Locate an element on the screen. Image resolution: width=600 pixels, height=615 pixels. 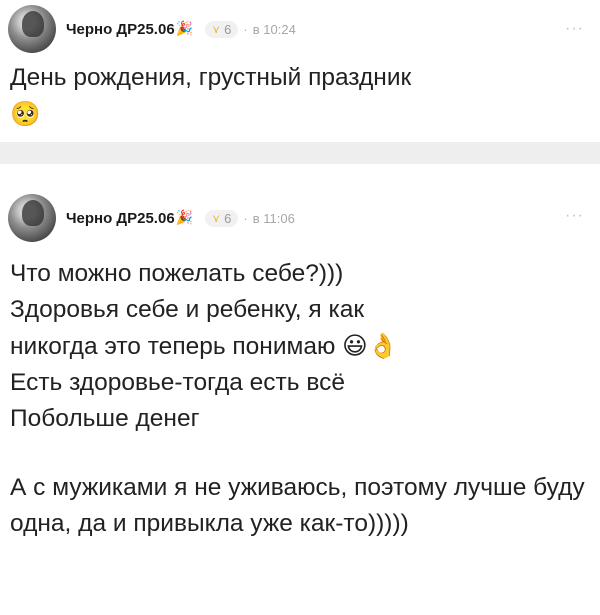
post-text-line: Что можно пожелать себе?))) is located at coordinates (177, 273).